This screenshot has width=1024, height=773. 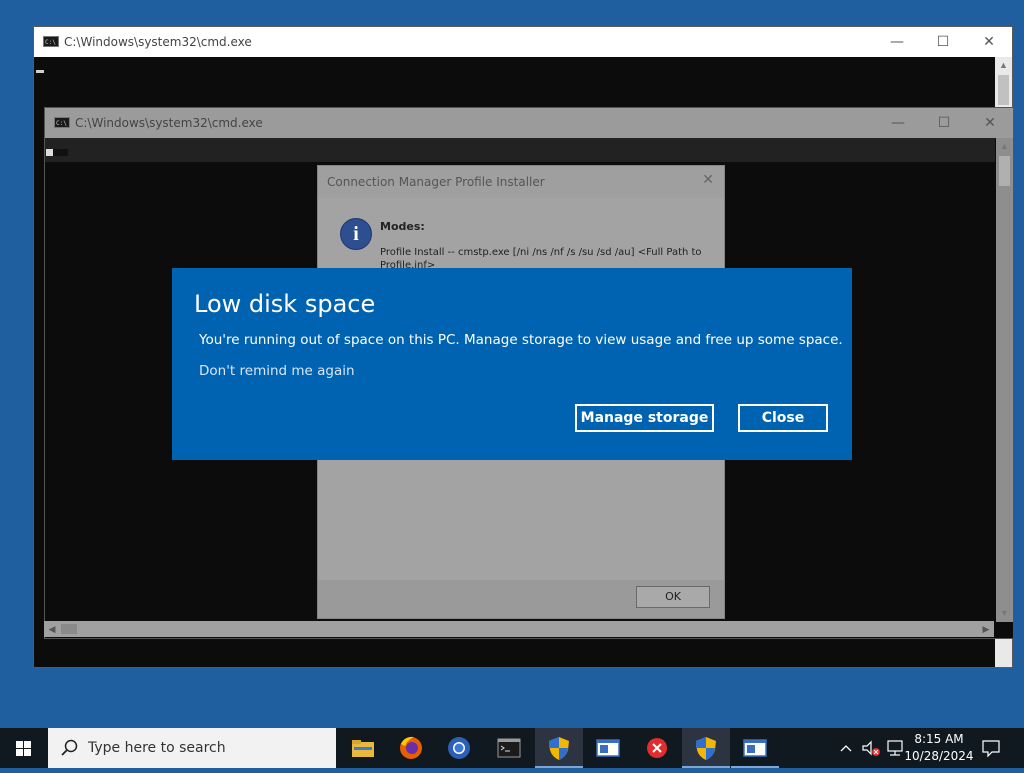 I want to click on start-button, so click(x=24, y=748).